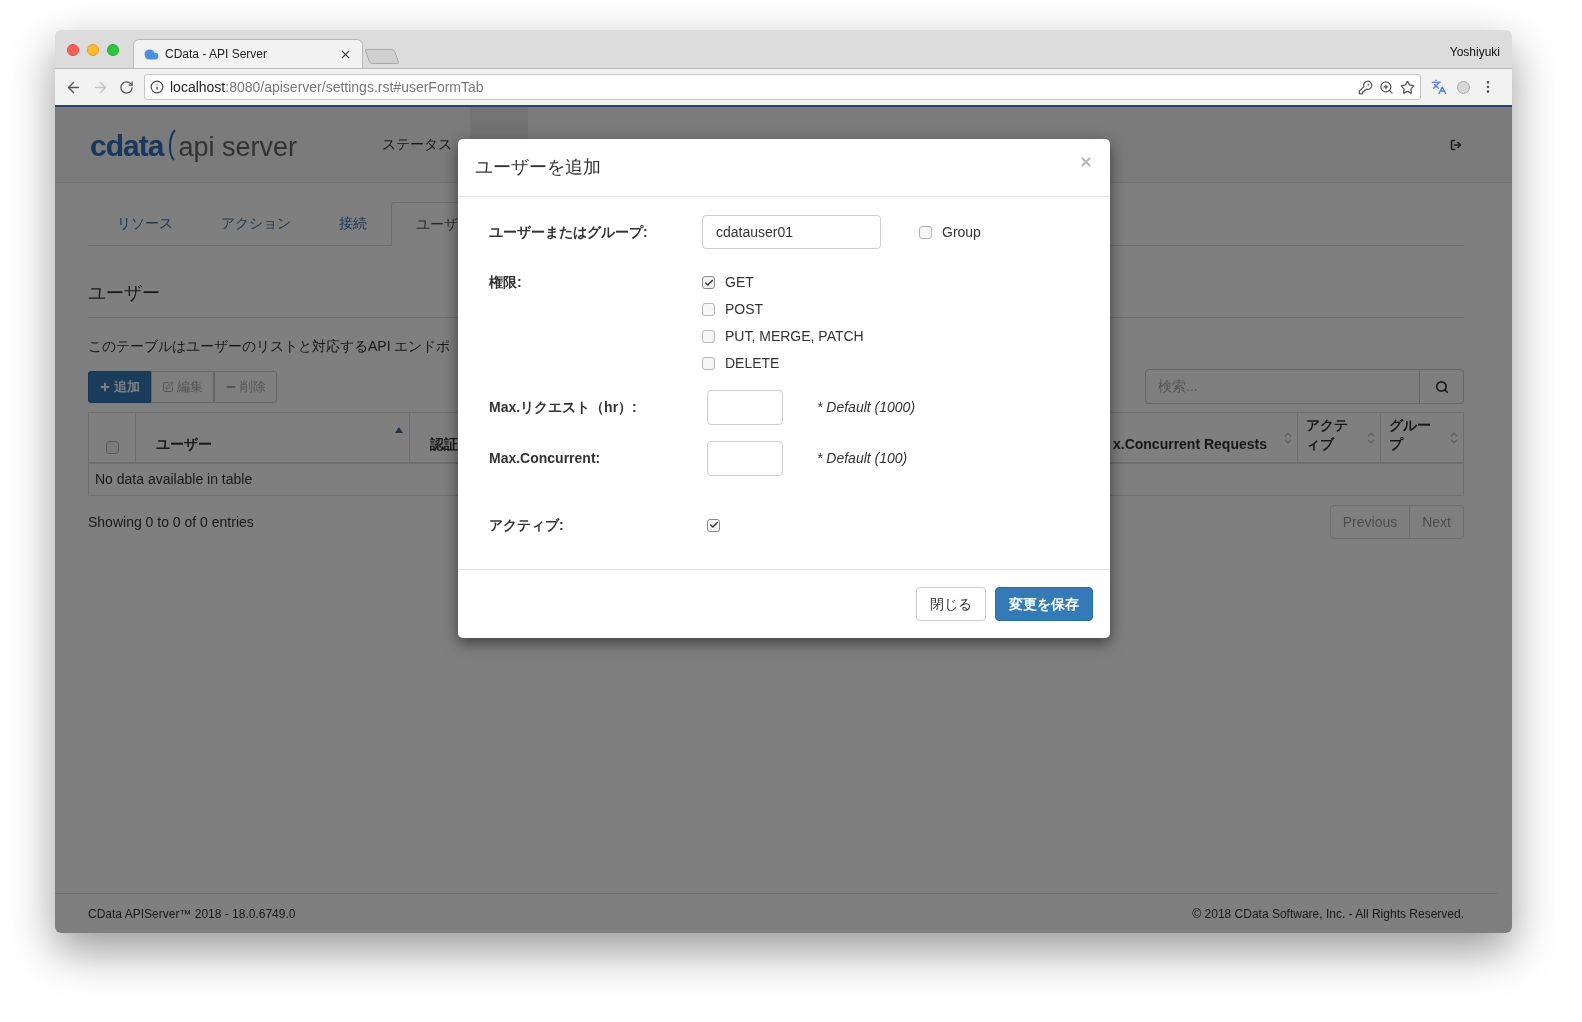  Describe the element at coordinates (119, 386) in the screenshot. I see `add-button: 追加` at that location.